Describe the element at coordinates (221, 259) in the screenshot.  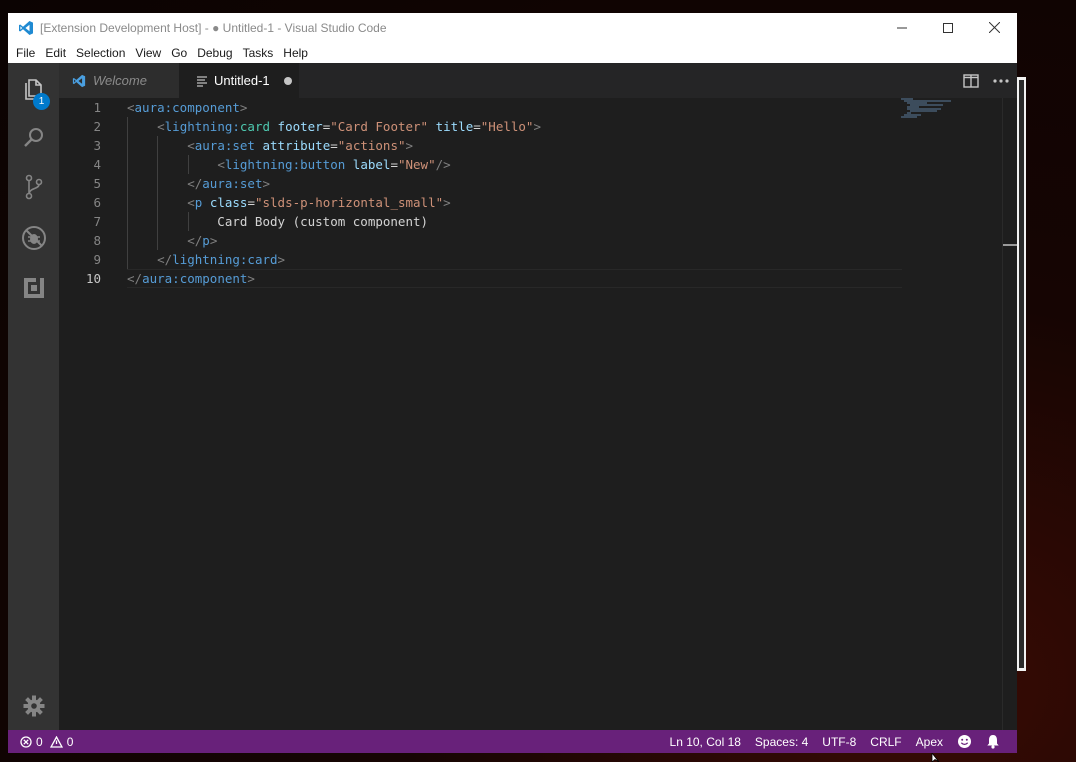
I see `code-line-9: </lightning:card>` at that location.